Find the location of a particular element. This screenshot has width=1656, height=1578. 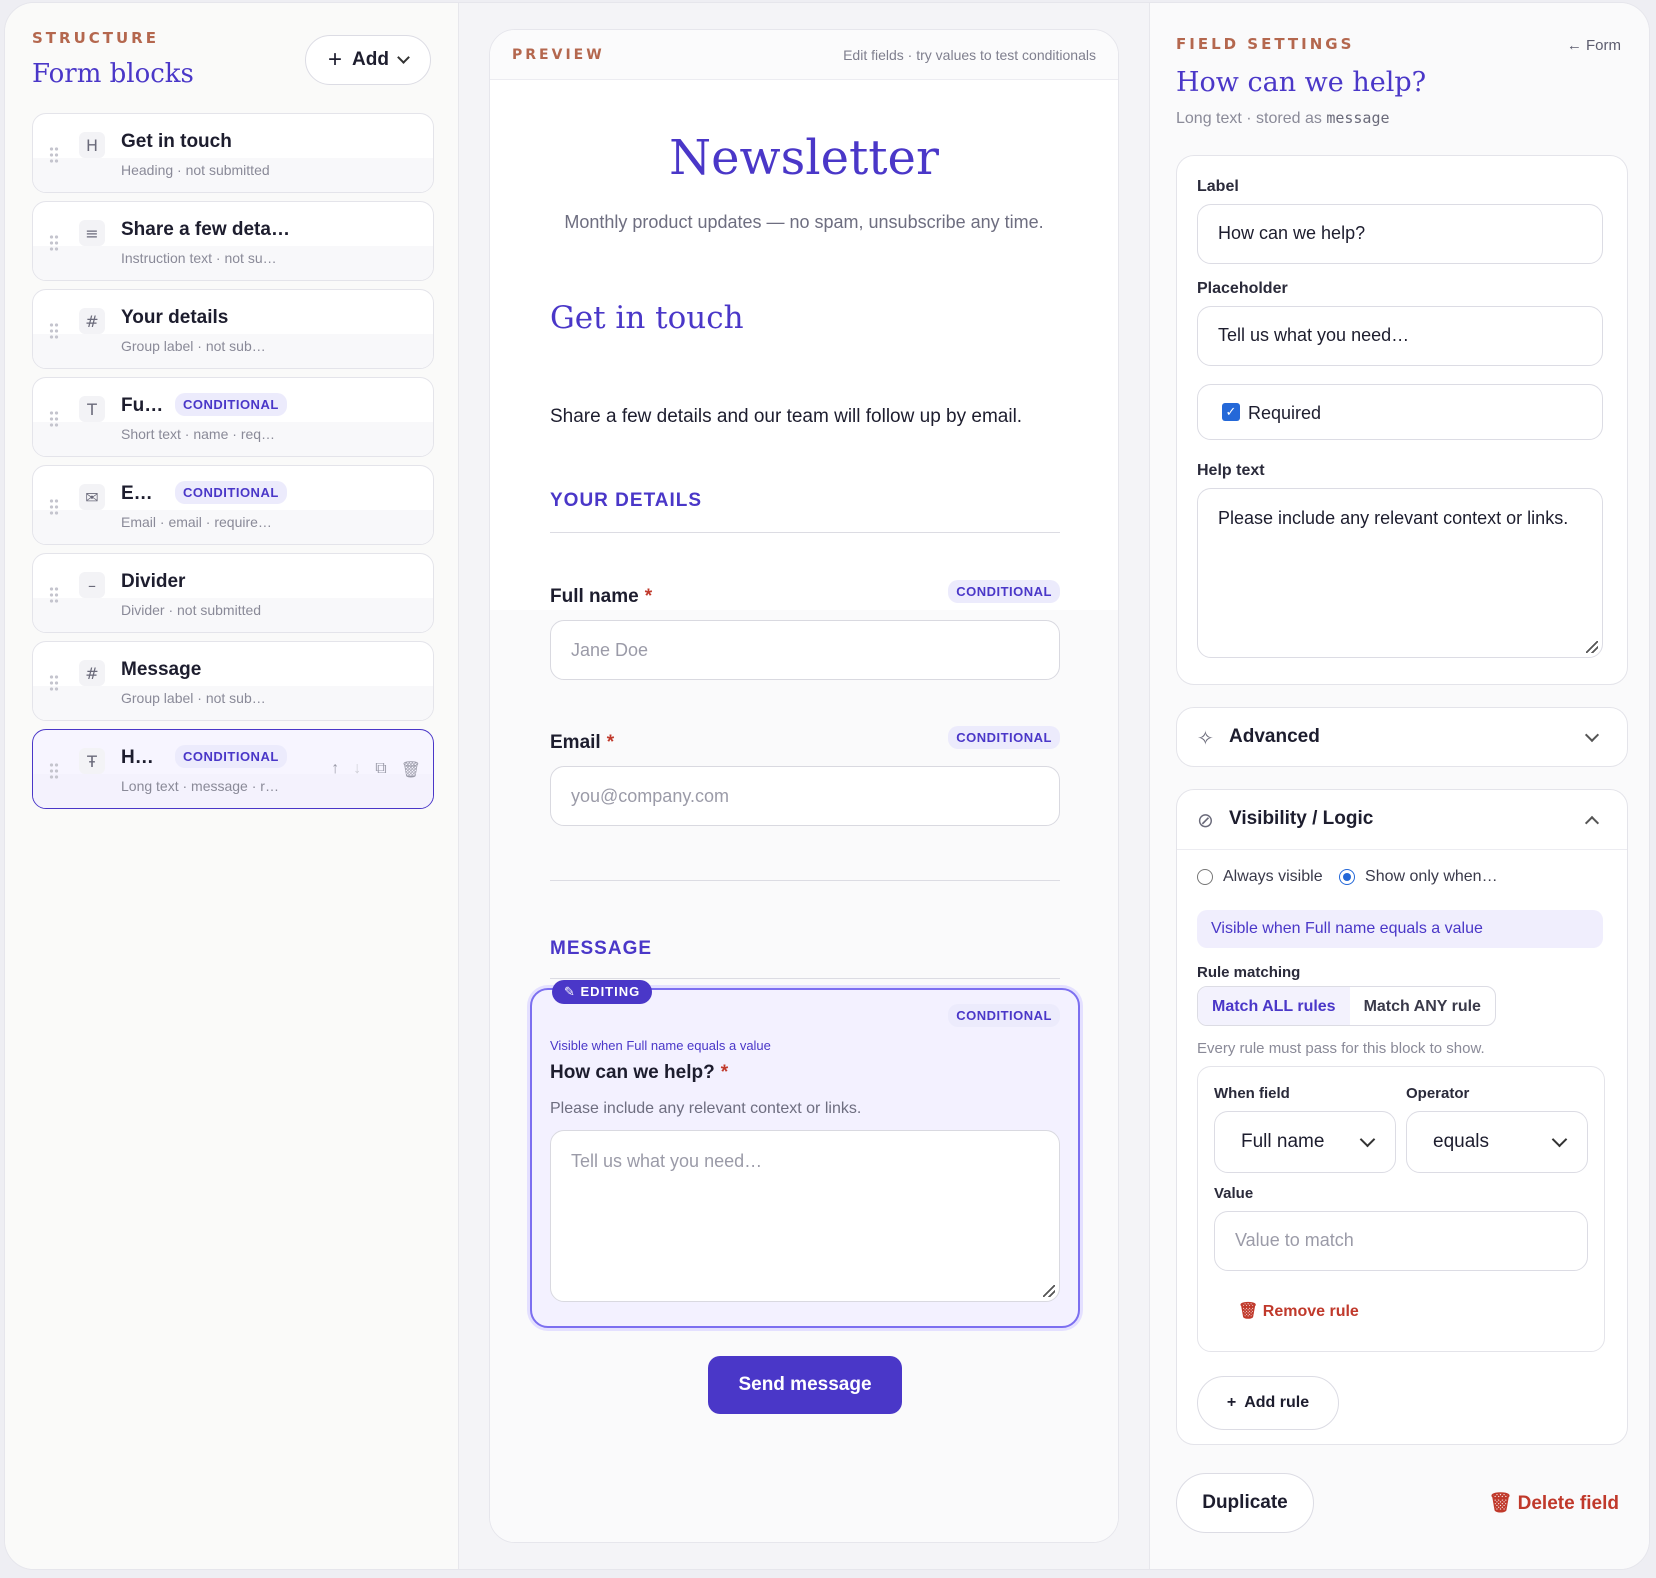

label-input: How can we help? is located at coordinates (1400, 234).